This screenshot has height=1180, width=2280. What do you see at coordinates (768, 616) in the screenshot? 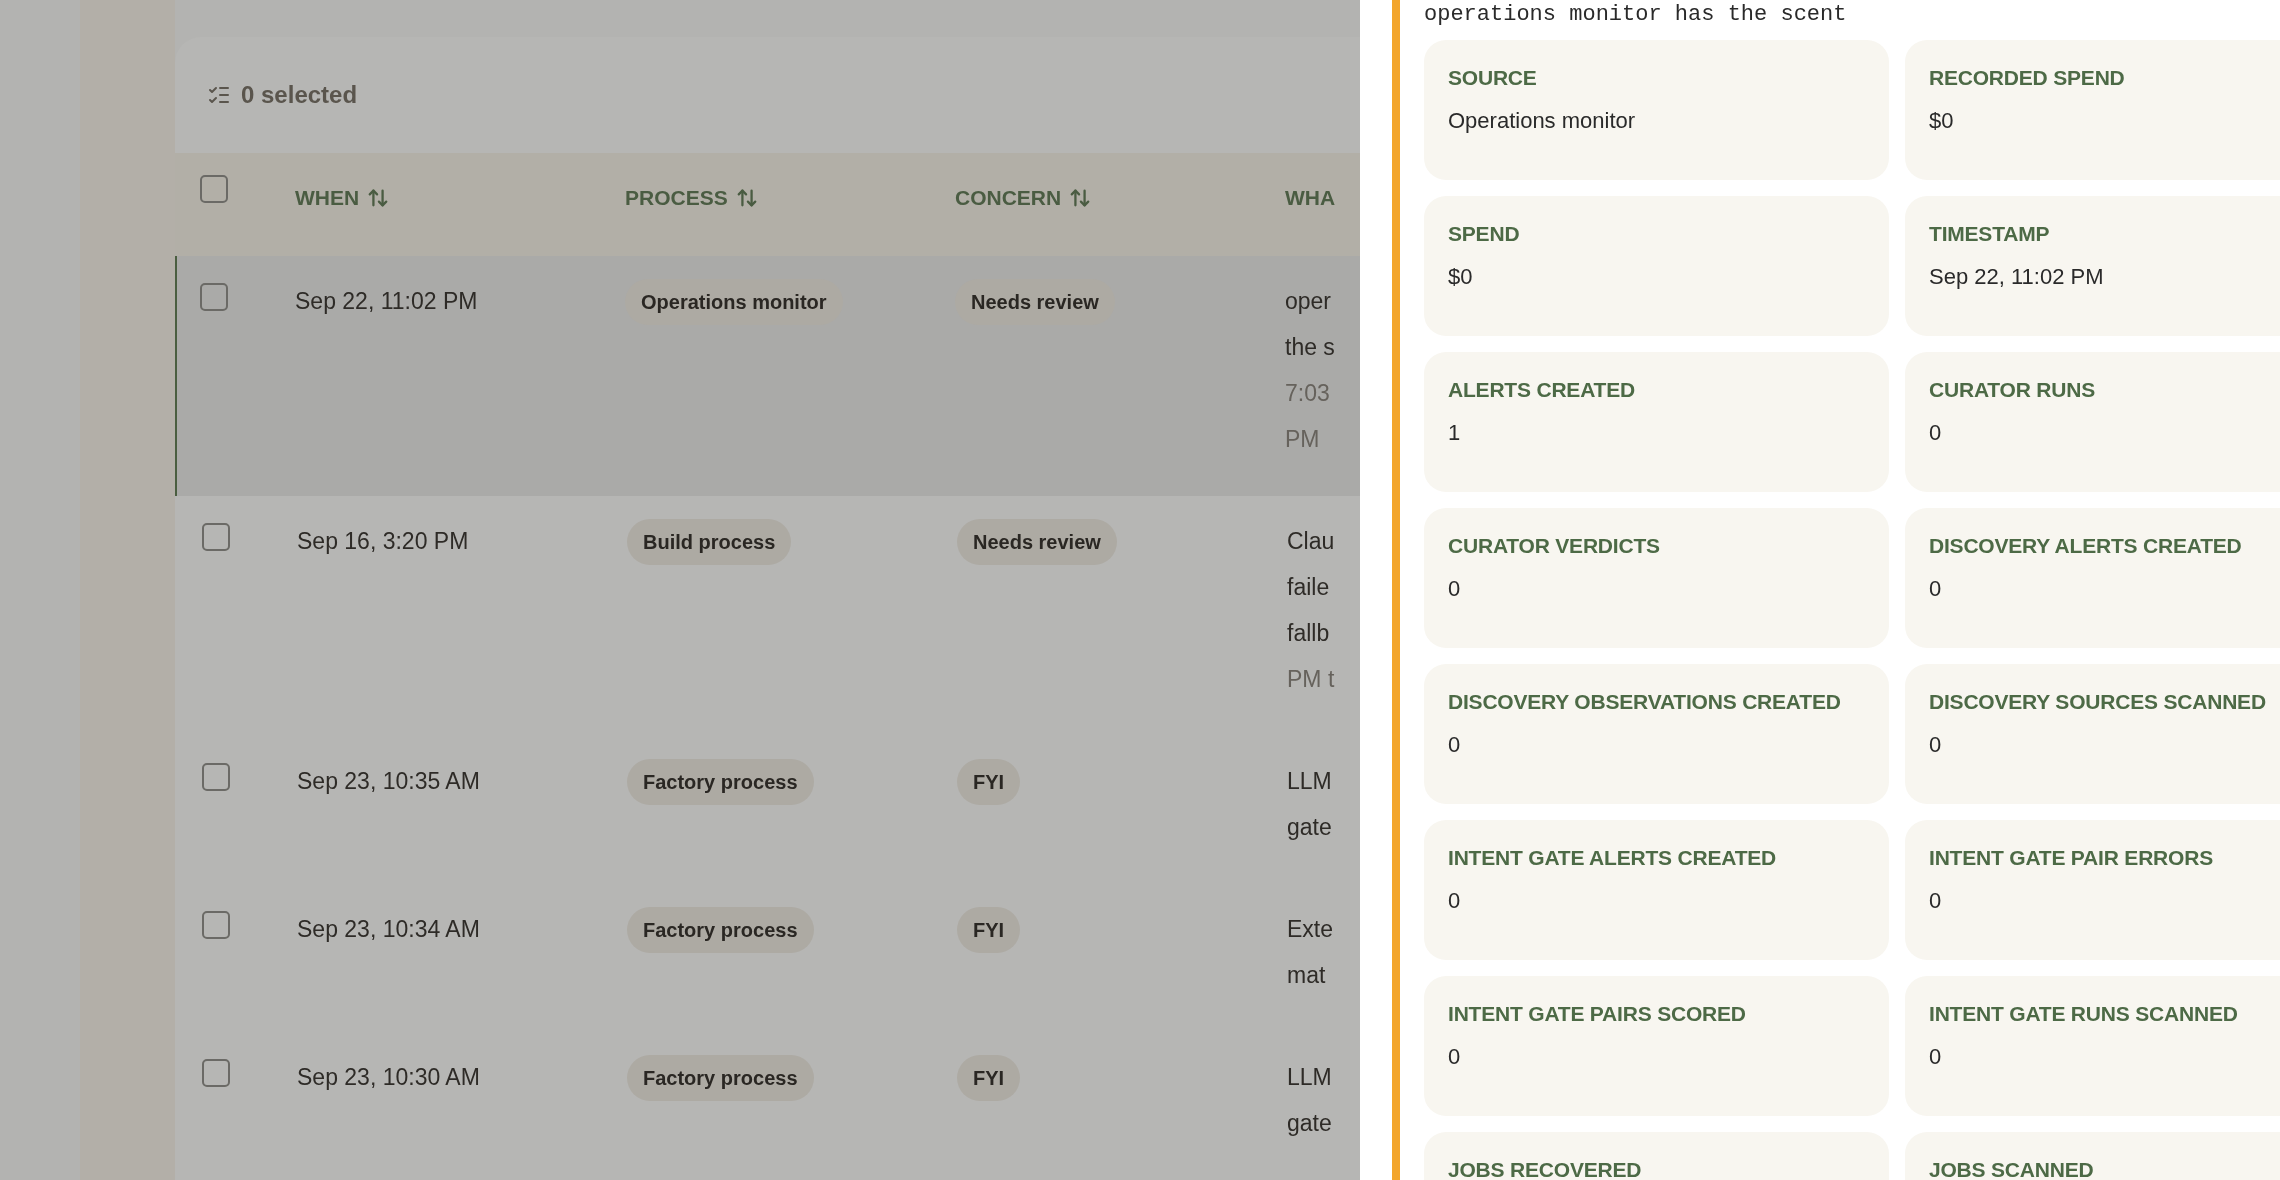
I see `table-row: Sep 16, 3:20 PM Build process Needs review Clau faile fallb PM t` at bounding box center [768, 616].